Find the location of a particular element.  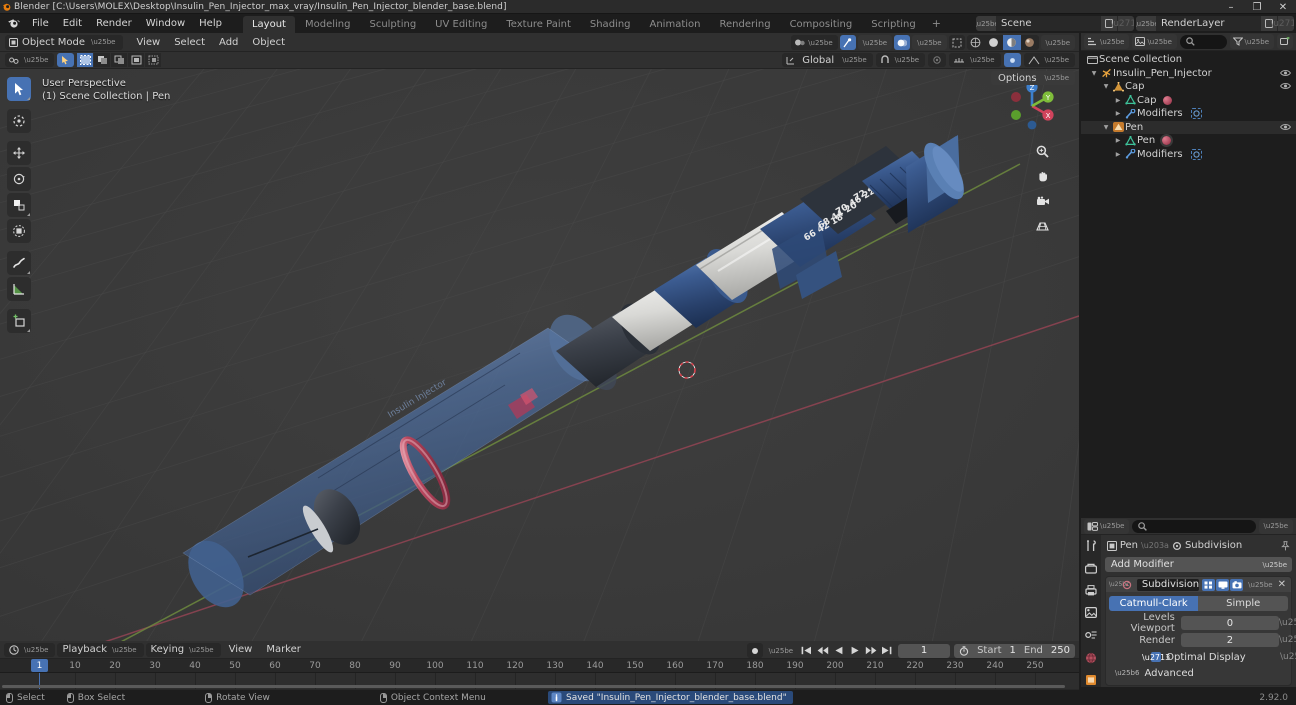

tab-world-icon is located at coordinates (1091, 657).